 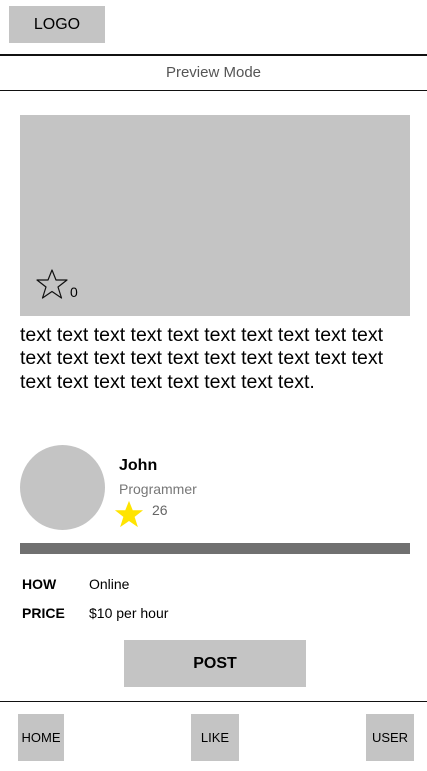 I want to click on how-label: HOW, so click(x=39, y=584).